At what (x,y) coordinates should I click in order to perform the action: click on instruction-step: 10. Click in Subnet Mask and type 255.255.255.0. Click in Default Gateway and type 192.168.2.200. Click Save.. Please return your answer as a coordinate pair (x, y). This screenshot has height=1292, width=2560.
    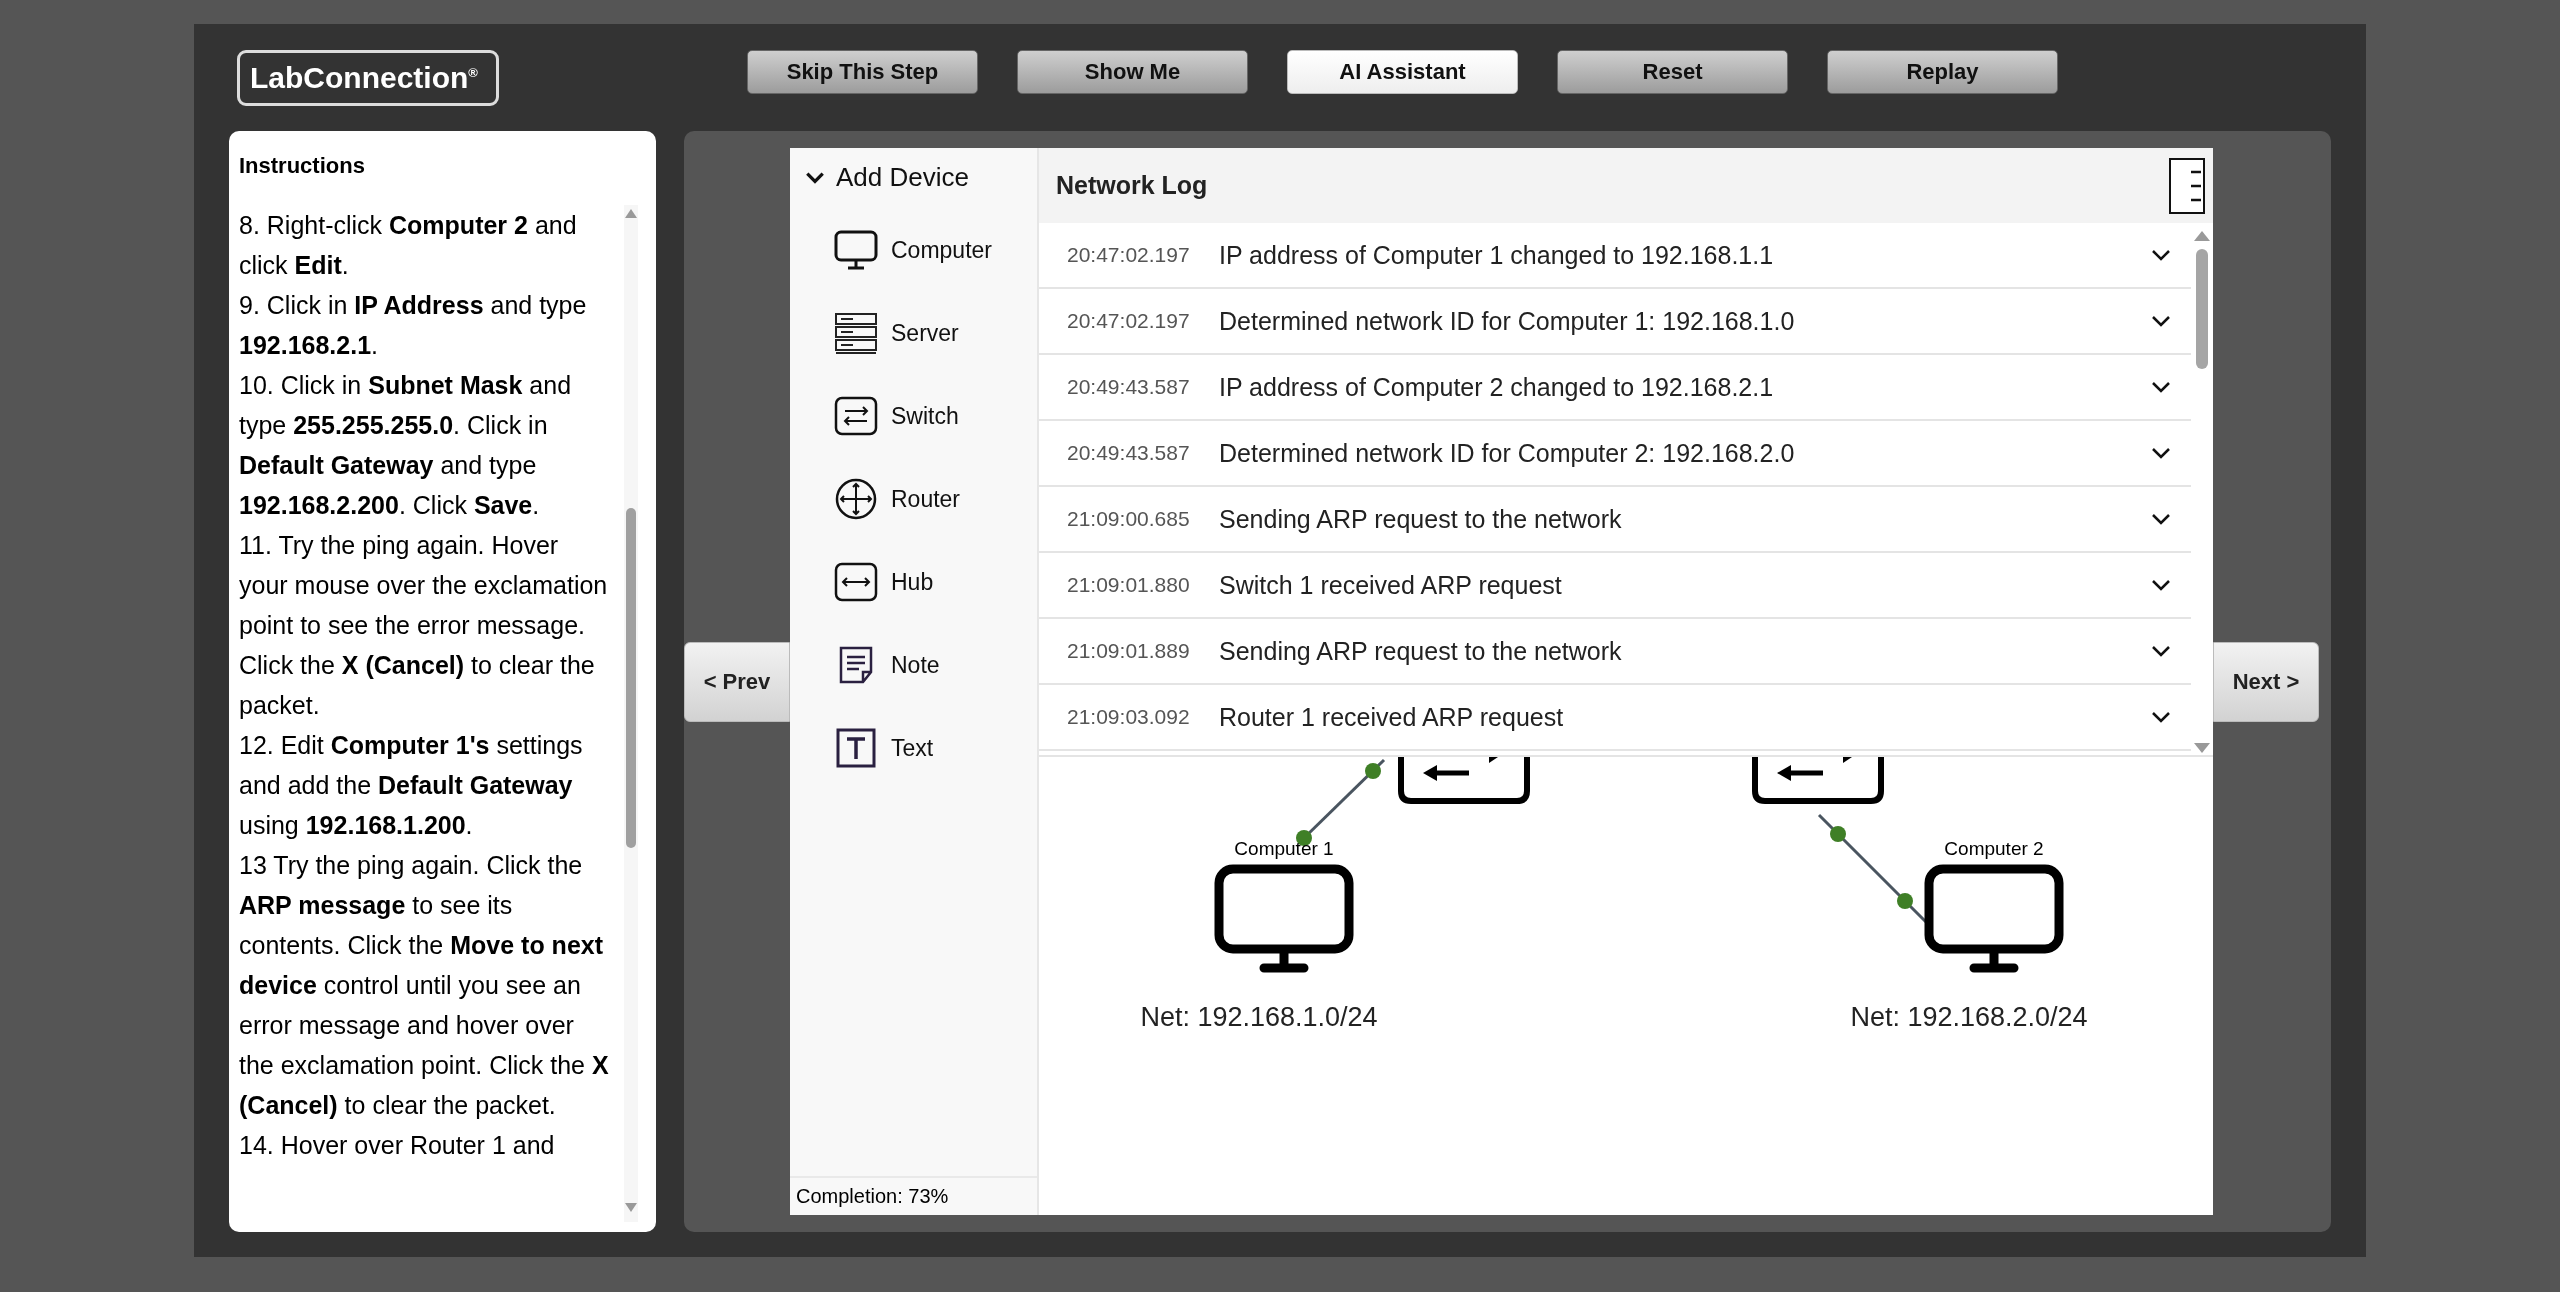
    Looking at the image, I should click on (425, 445).